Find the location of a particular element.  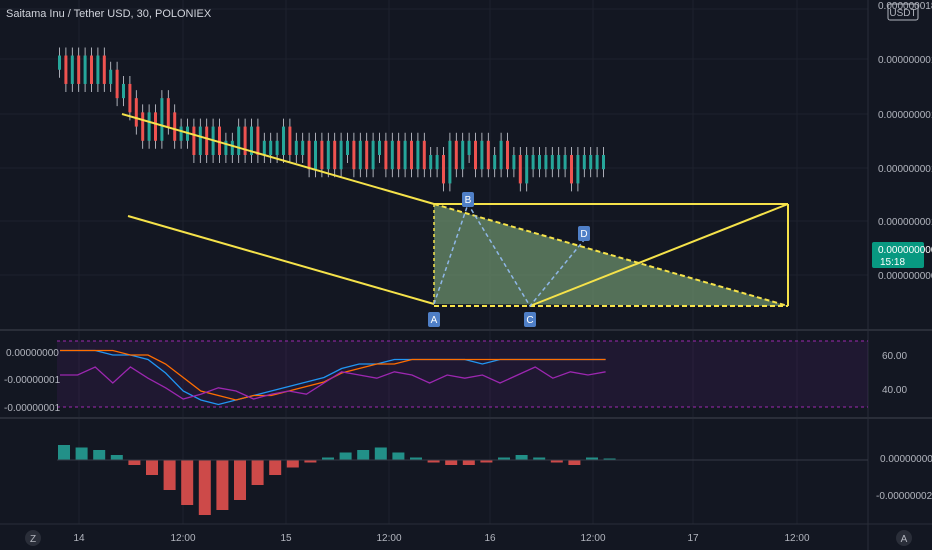

hist-tick-1: -0.00000002 is located at coordinates (904, 496).